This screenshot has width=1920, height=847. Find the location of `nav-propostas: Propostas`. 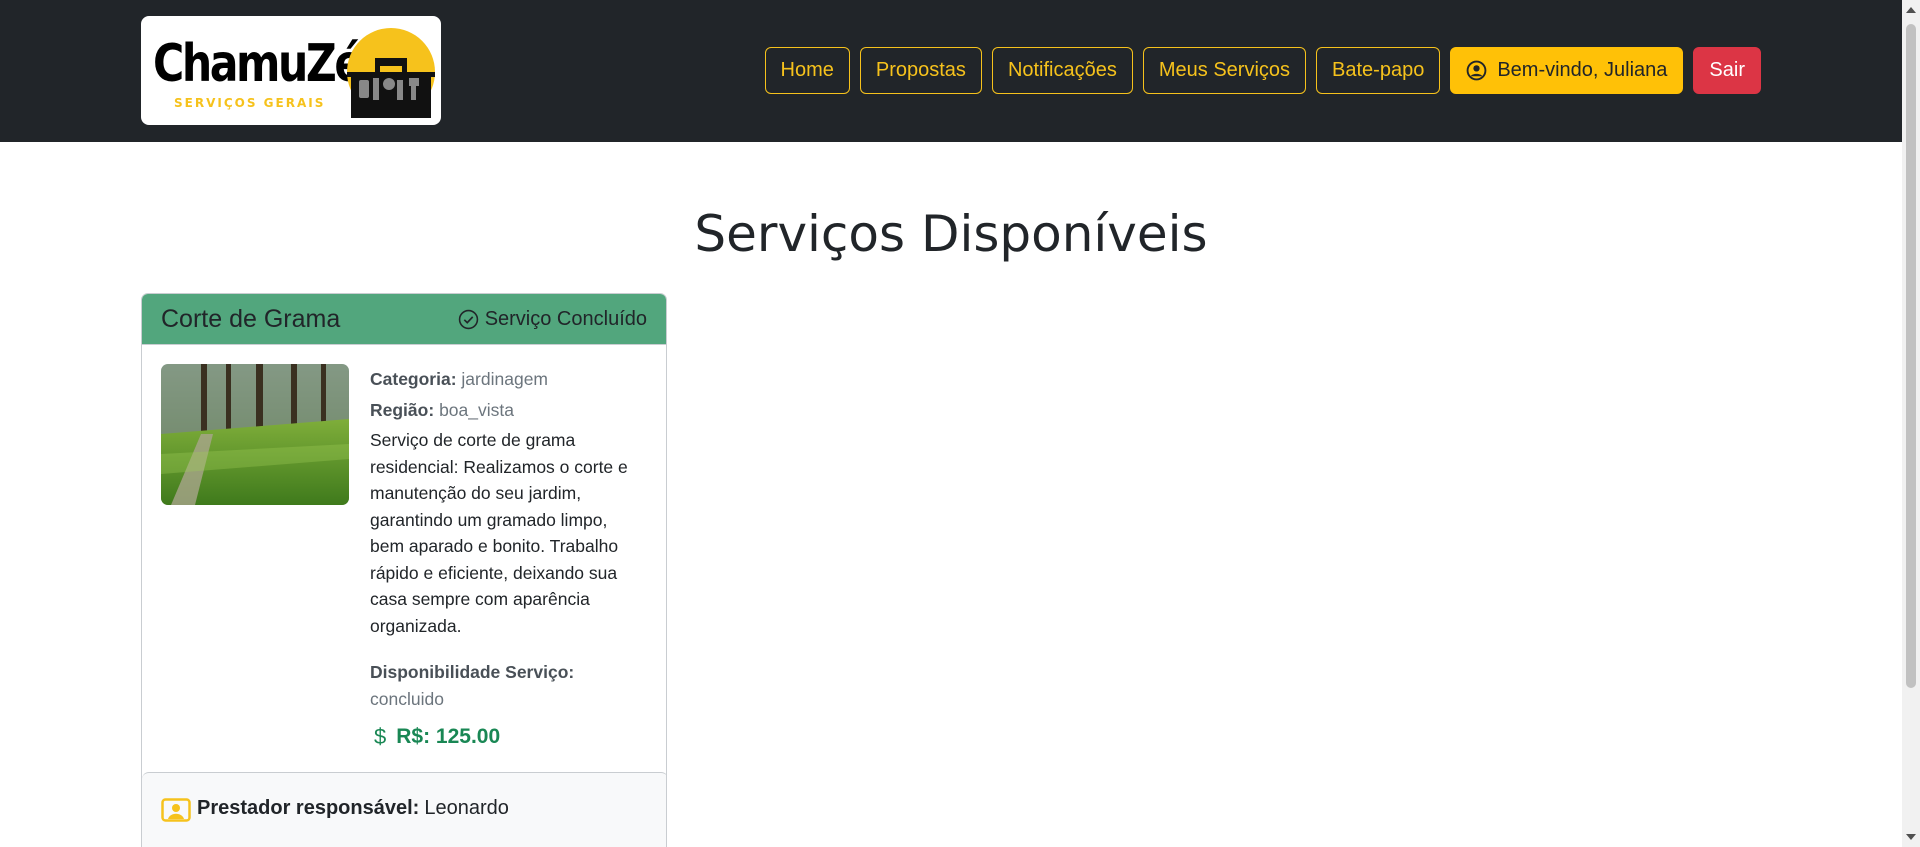

nav-propostas: Propostas is located at coordinates (920, 70).